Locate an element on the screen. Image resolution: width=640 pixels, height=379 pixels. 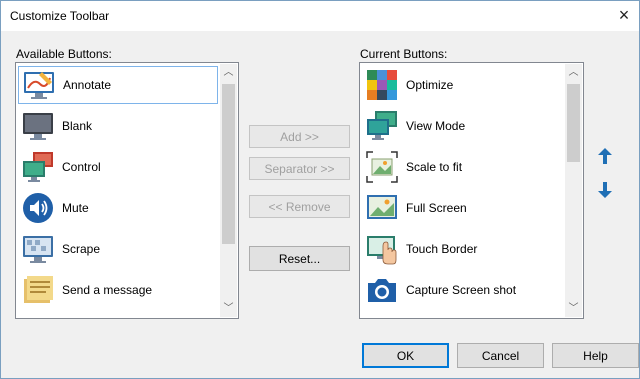
arrow-down-icon is located at coordinates (605, 190).